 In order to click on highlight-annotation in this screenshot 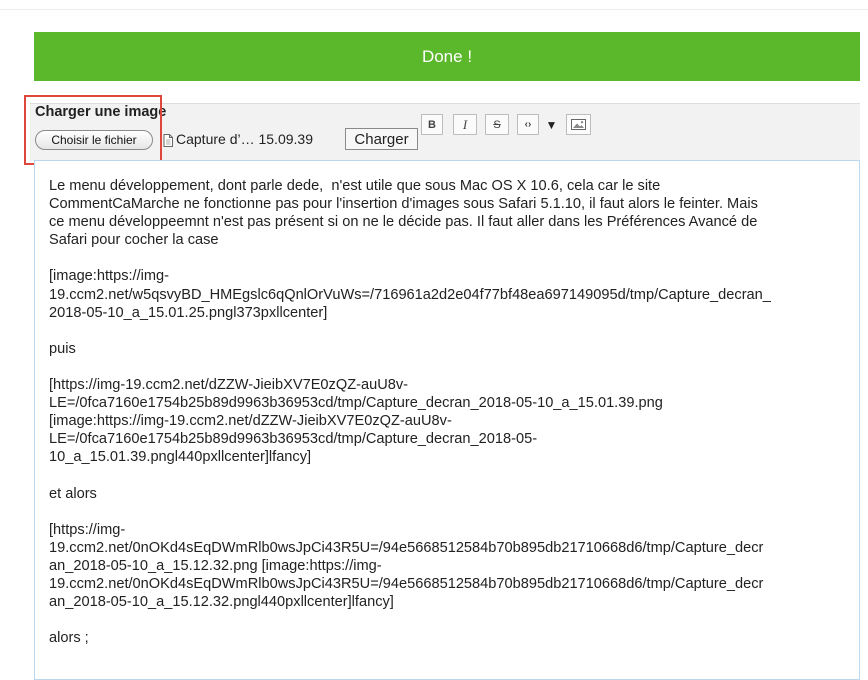, I will do `click(93, 130)`.